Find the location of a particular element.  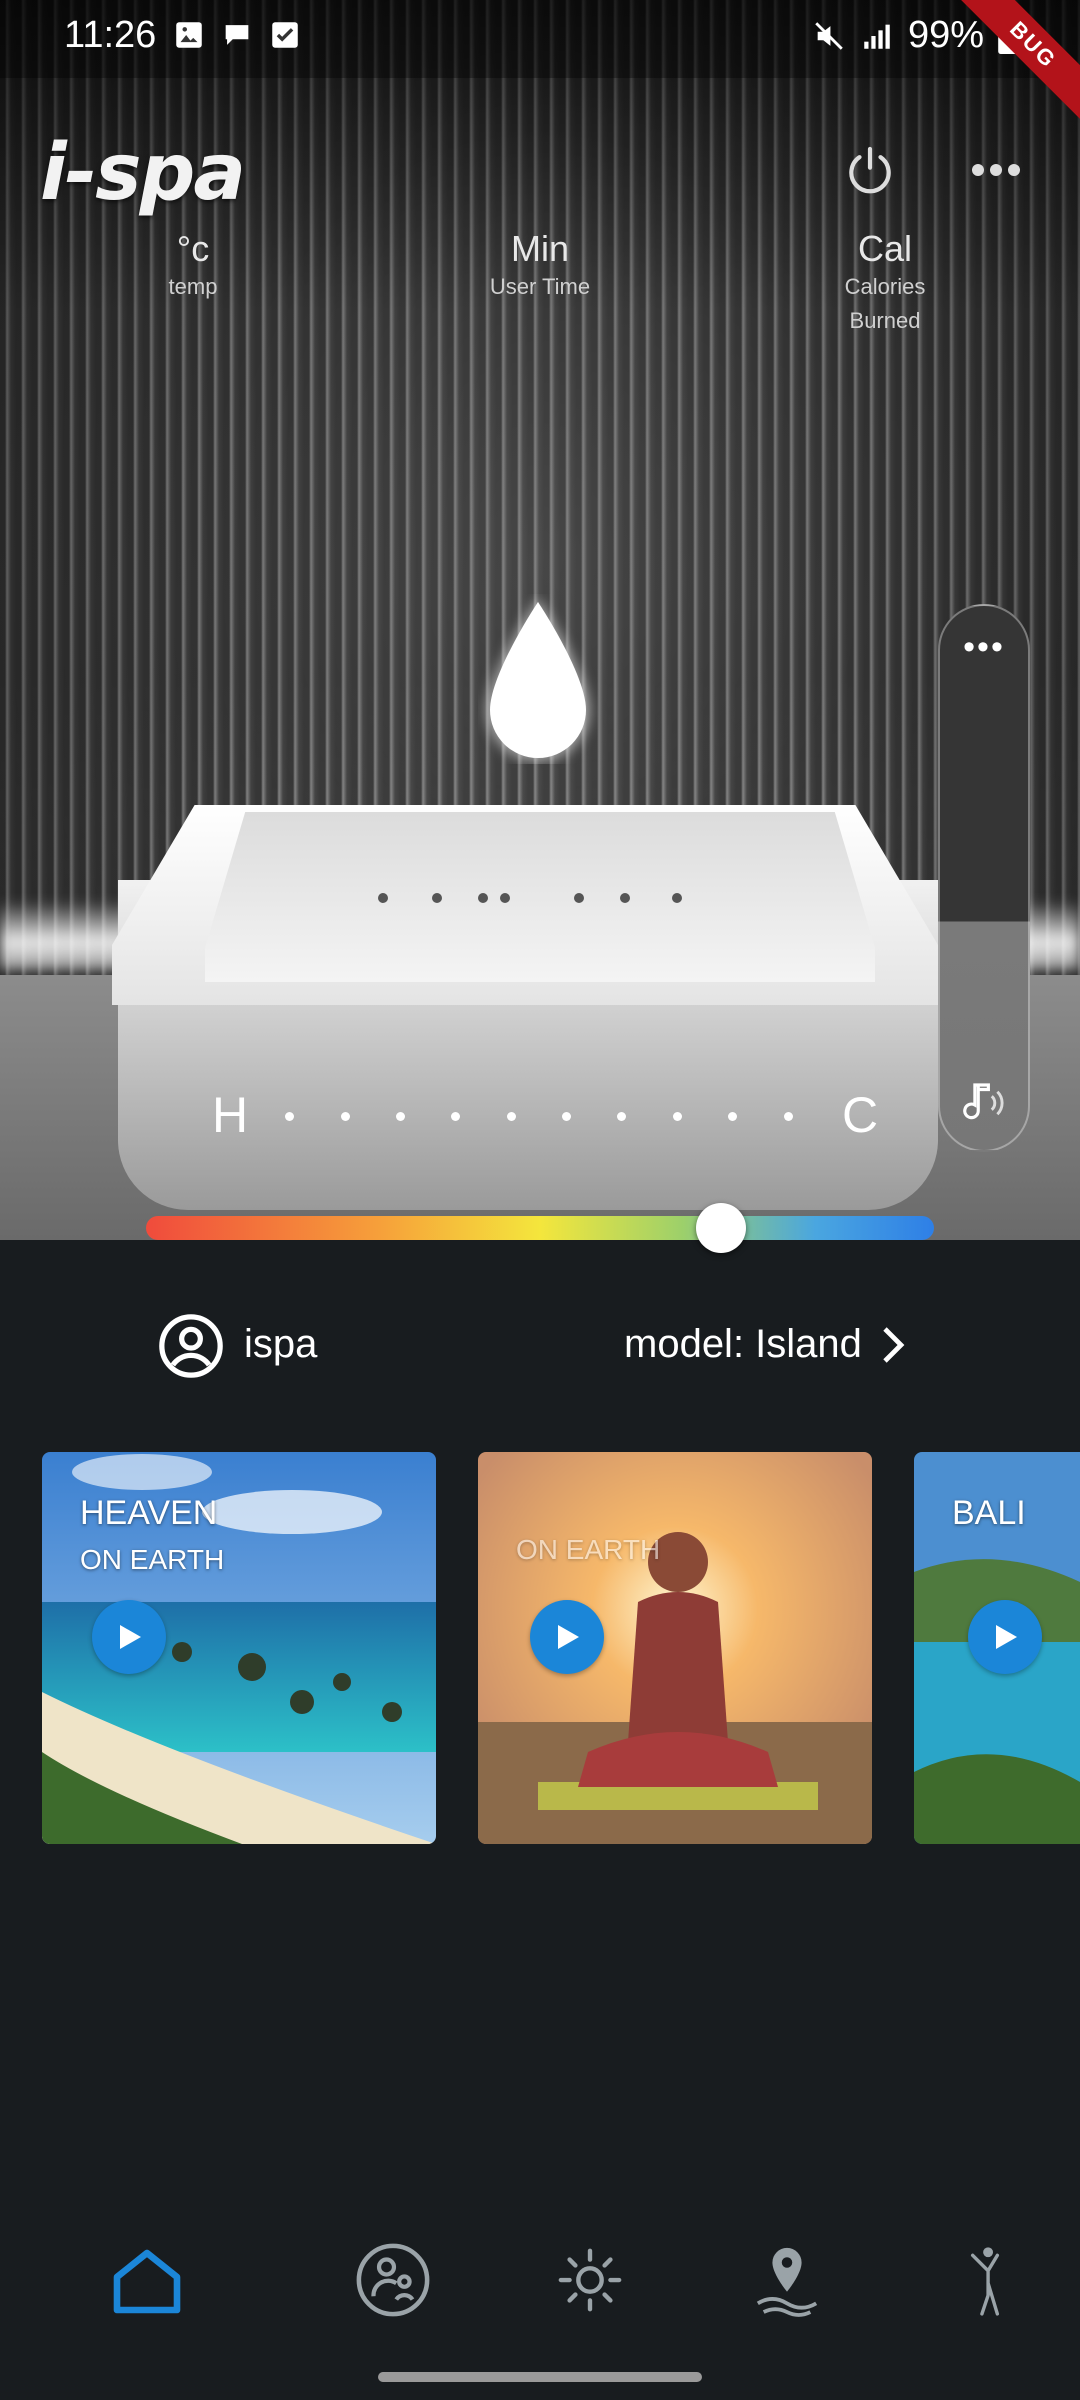

music-button is located at coordinates (985, 1103).